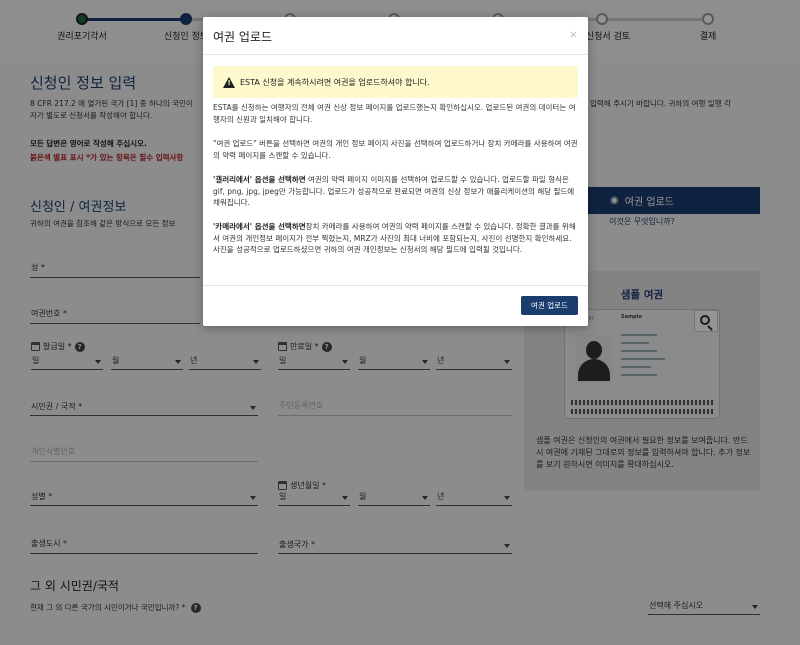 This screenshot has height=645, width=800. What do you see at coordinates (573, 34) in the screenshot?
I see `close-icon: ×` at bounding box center [573, 34].